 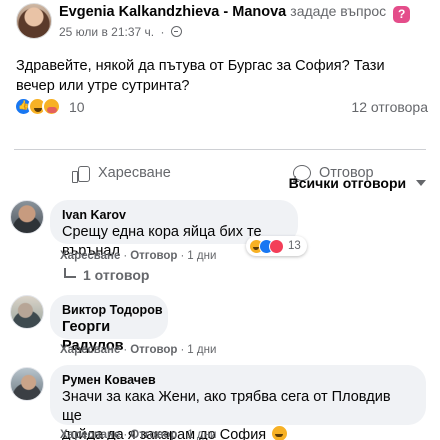 I want to click on thumbs-up-icon, so click(x=81, y=173).